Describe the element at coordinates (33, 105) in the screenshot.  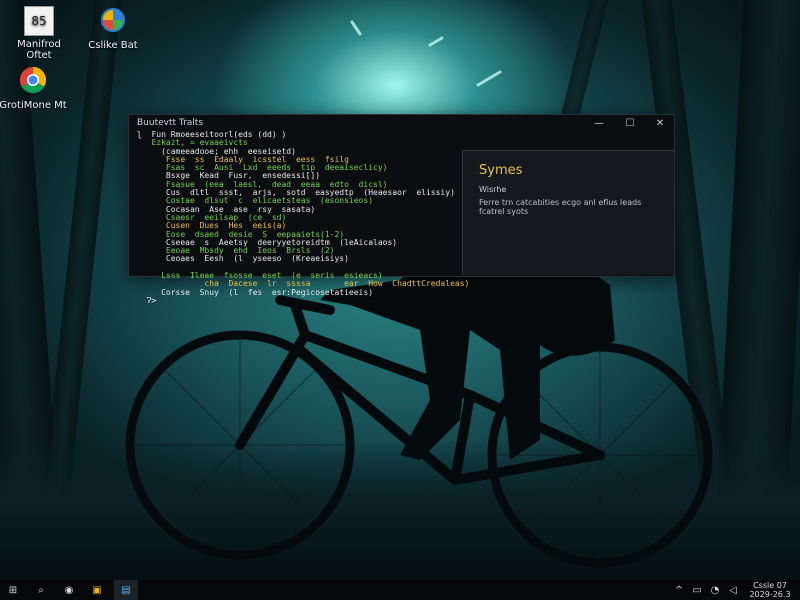
I see `desktop-icon-label: GrotiMone Mt` at that location.